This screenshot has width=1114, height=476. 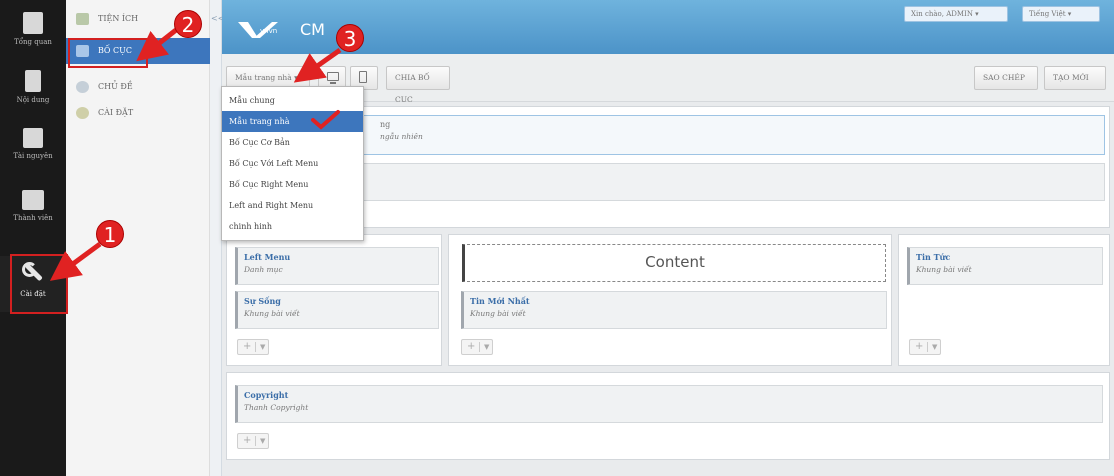 I want to click on subnav-item-label: Chủ đề, so click(x=115, y=86).